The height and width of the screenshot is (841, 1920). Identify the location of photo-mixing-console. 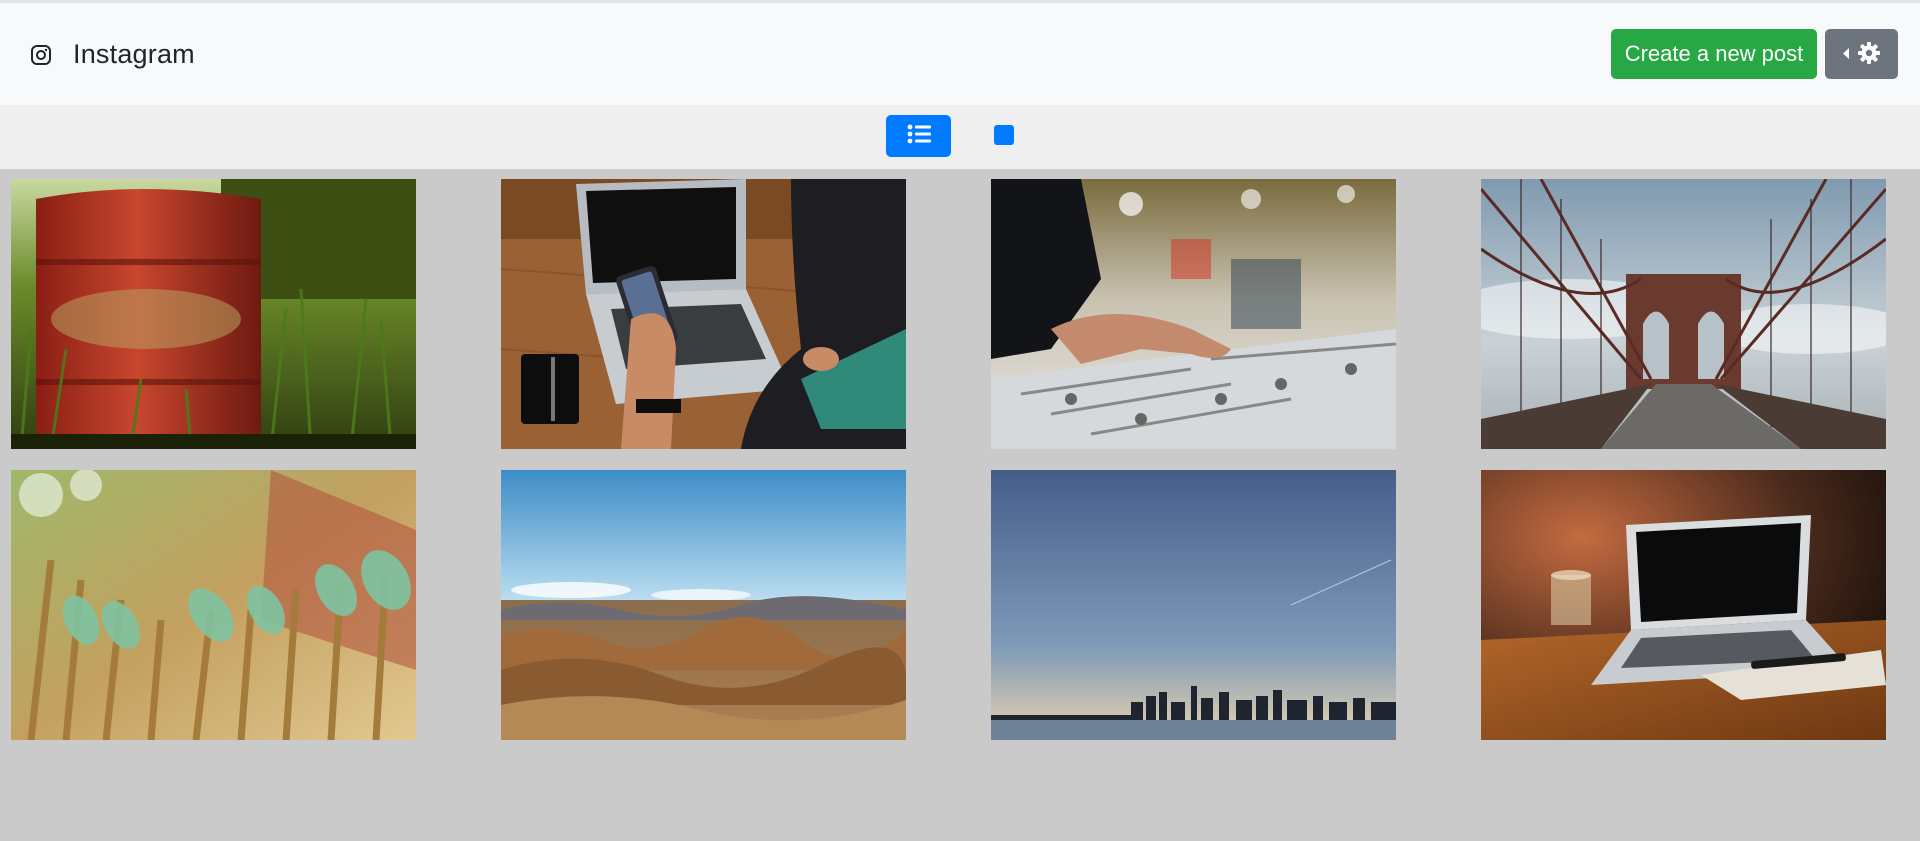
(1193, 314).